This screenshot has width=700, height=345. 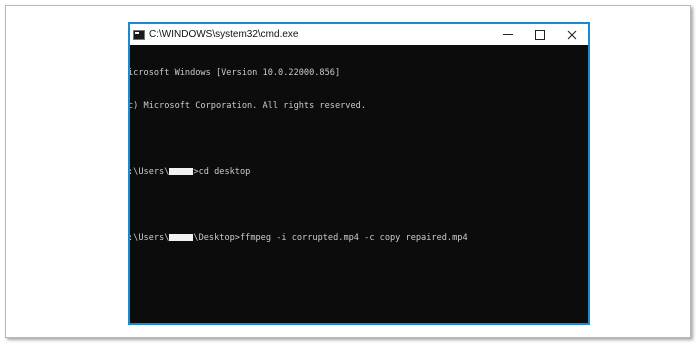 I want to click on prompt-command: >cd desktop, so click(x=222, y=172).